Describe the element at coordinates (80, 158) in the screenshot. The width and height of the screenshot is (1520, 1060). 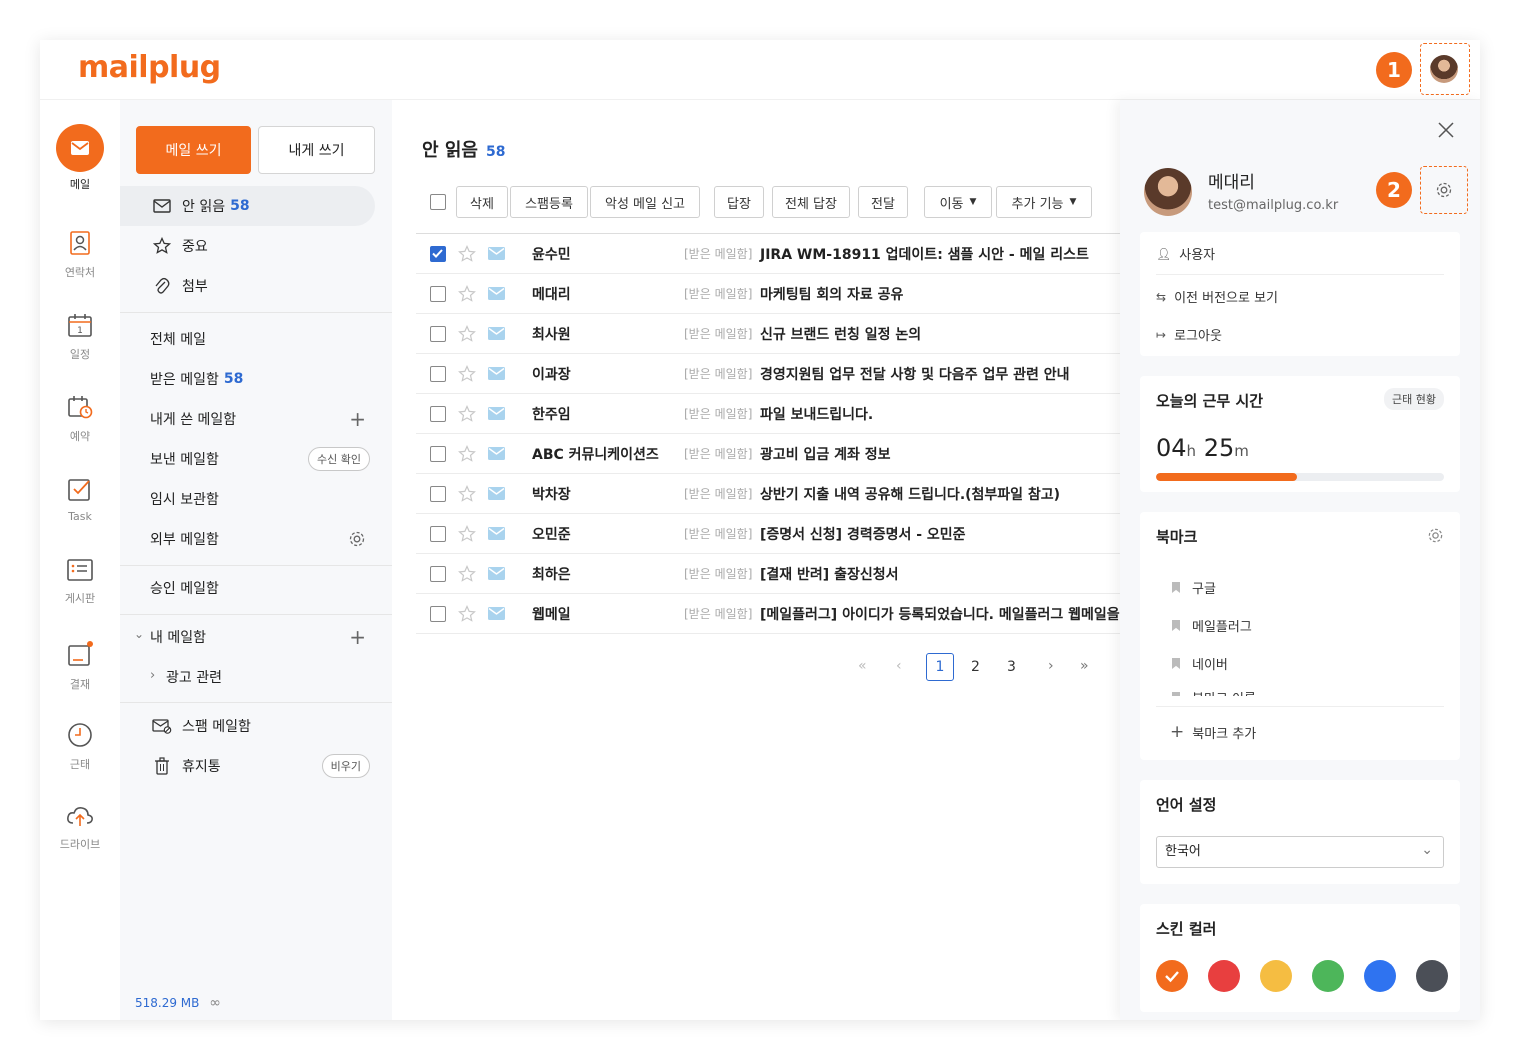
I see `nav-mail: 메일` at that location.